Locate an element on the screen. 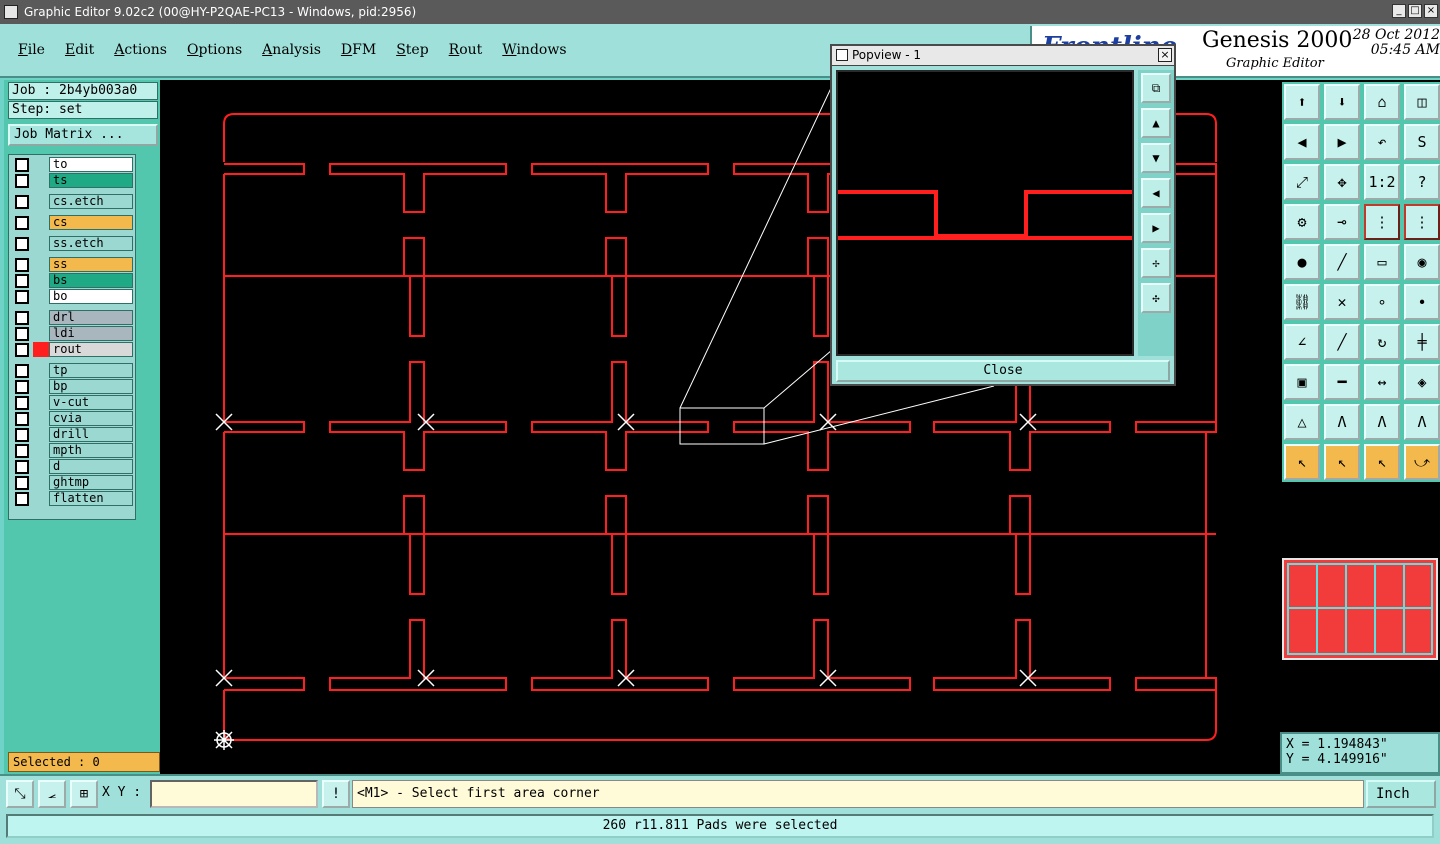 The image size is (1440, 844). layer-name: mpth is located at coordinates (91, 450).